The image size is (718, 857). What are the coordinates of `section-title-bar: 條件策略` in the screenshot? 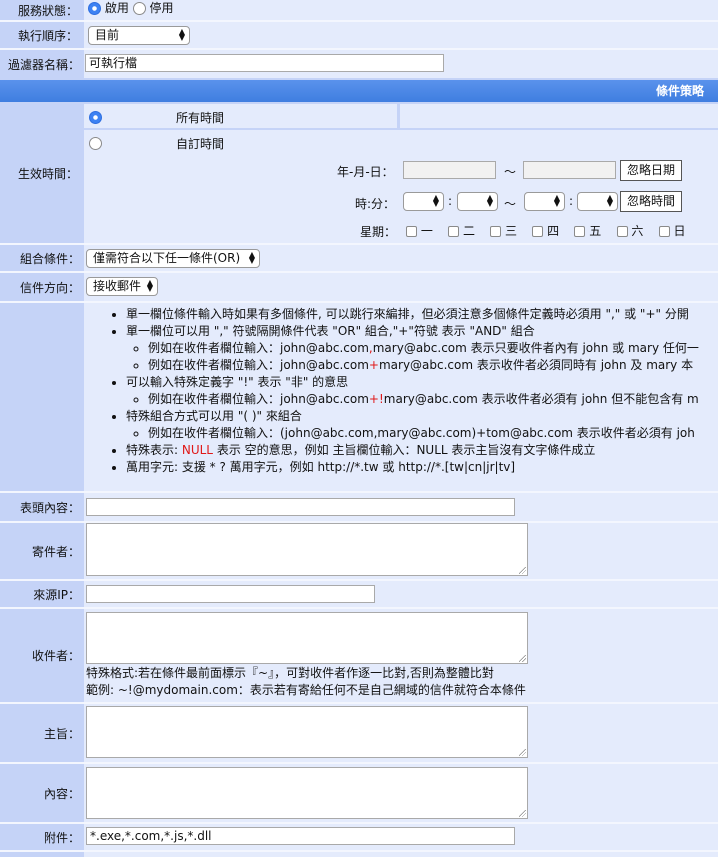 It's located at (359, 91).